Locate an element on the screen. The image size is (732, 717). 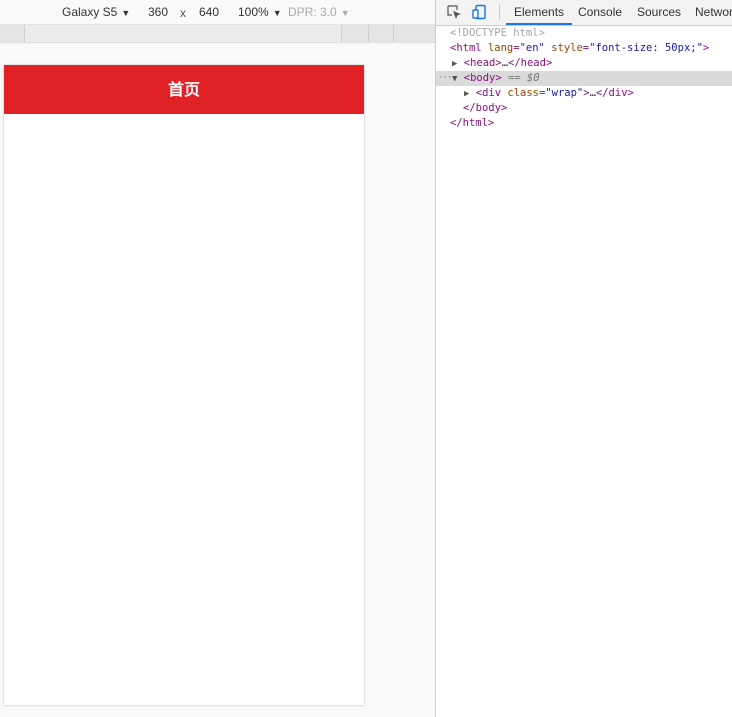
dimension-times-label: x is located at coordinates (183, 13).